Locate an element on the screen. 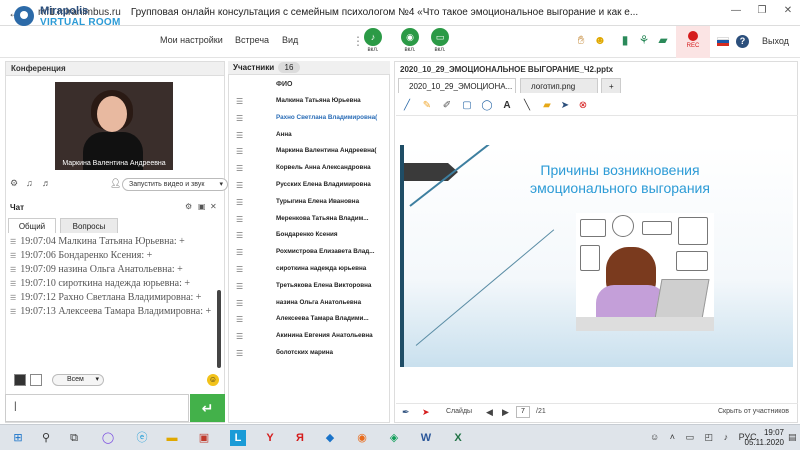  text-tool-icon: A is located at coordinates (507, 106).